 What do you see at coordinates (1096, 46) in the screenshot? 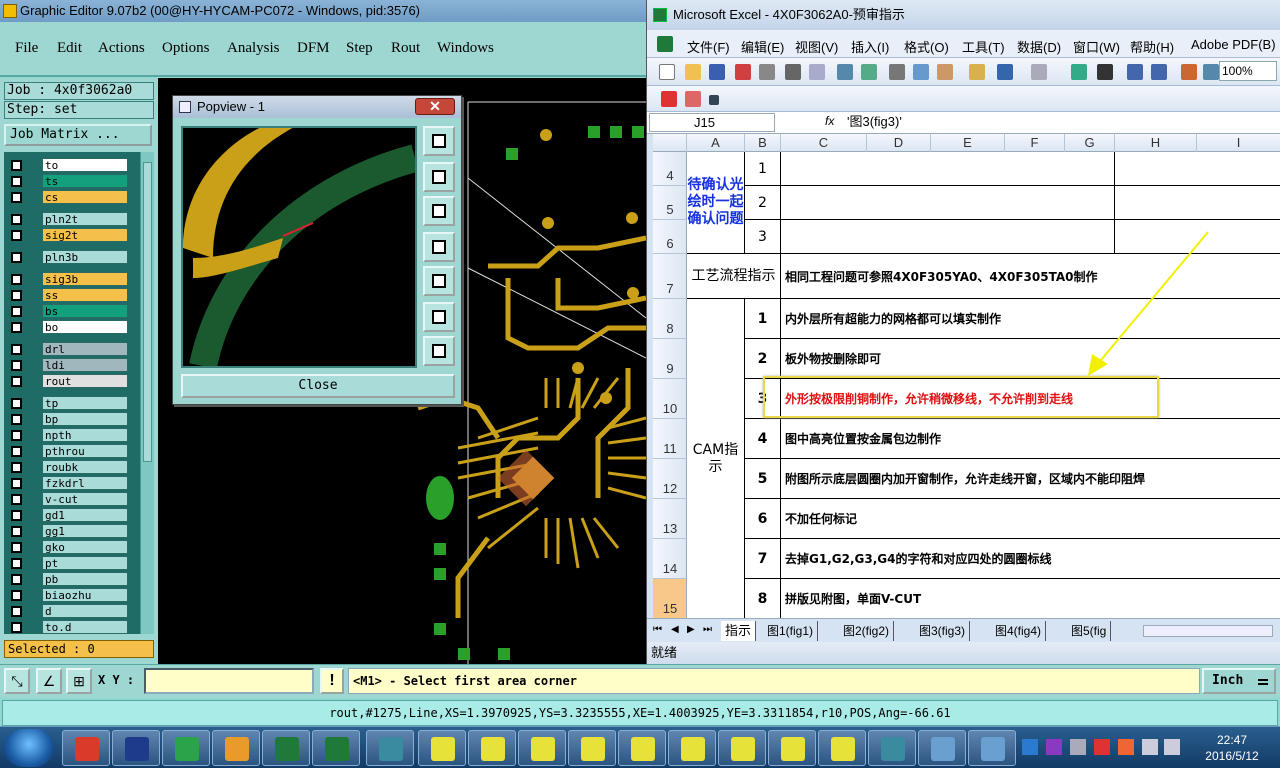
I see `excel-menu-window: 窗口(W)` at bounding box center [1096, 46].